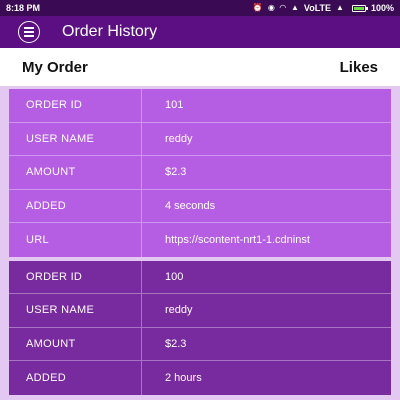 This screenshot has width=400, height=400. What do you see at coordinates (200, 67) in the screenshot?
I see `tab-bar: My Order Likes` at bounding box center [200, 67].